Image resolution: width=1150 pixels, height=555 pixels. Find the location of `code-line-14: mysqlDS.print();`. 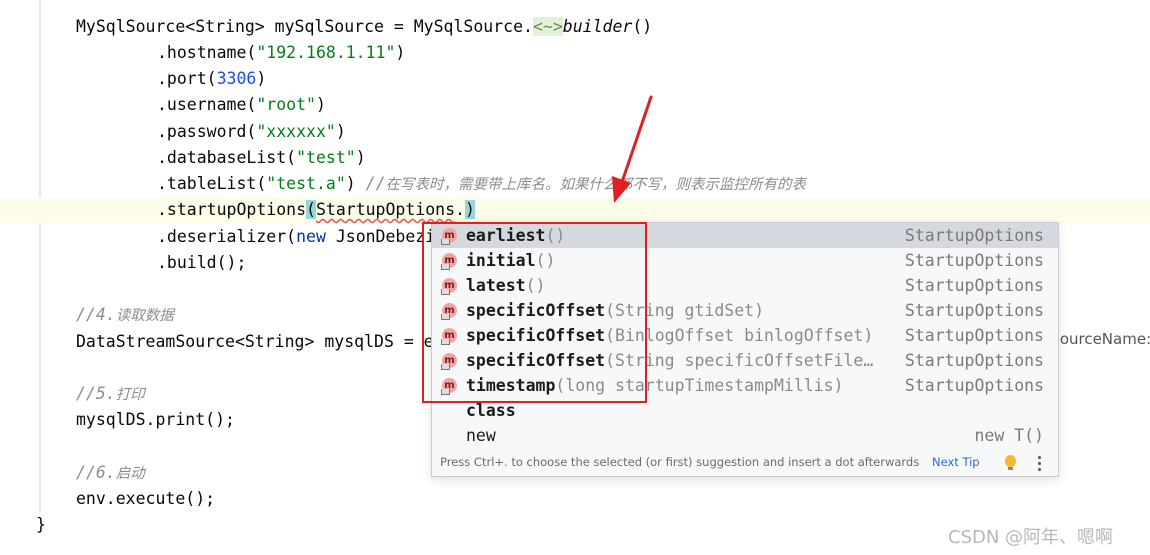

code-line-14: mysqlDS.print(); is located at coordinates (155, 420).